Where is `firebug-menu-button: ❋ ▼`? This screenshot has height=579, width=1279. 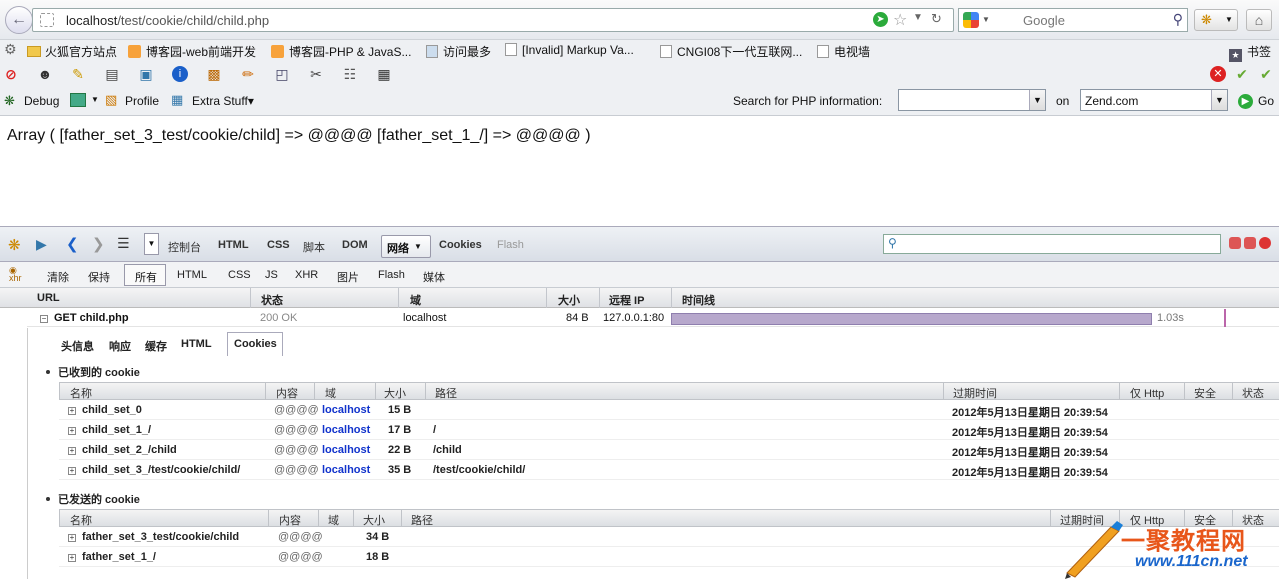 firebug-menu-button: ❋ ▼ is located at coordinates (1216, 20).